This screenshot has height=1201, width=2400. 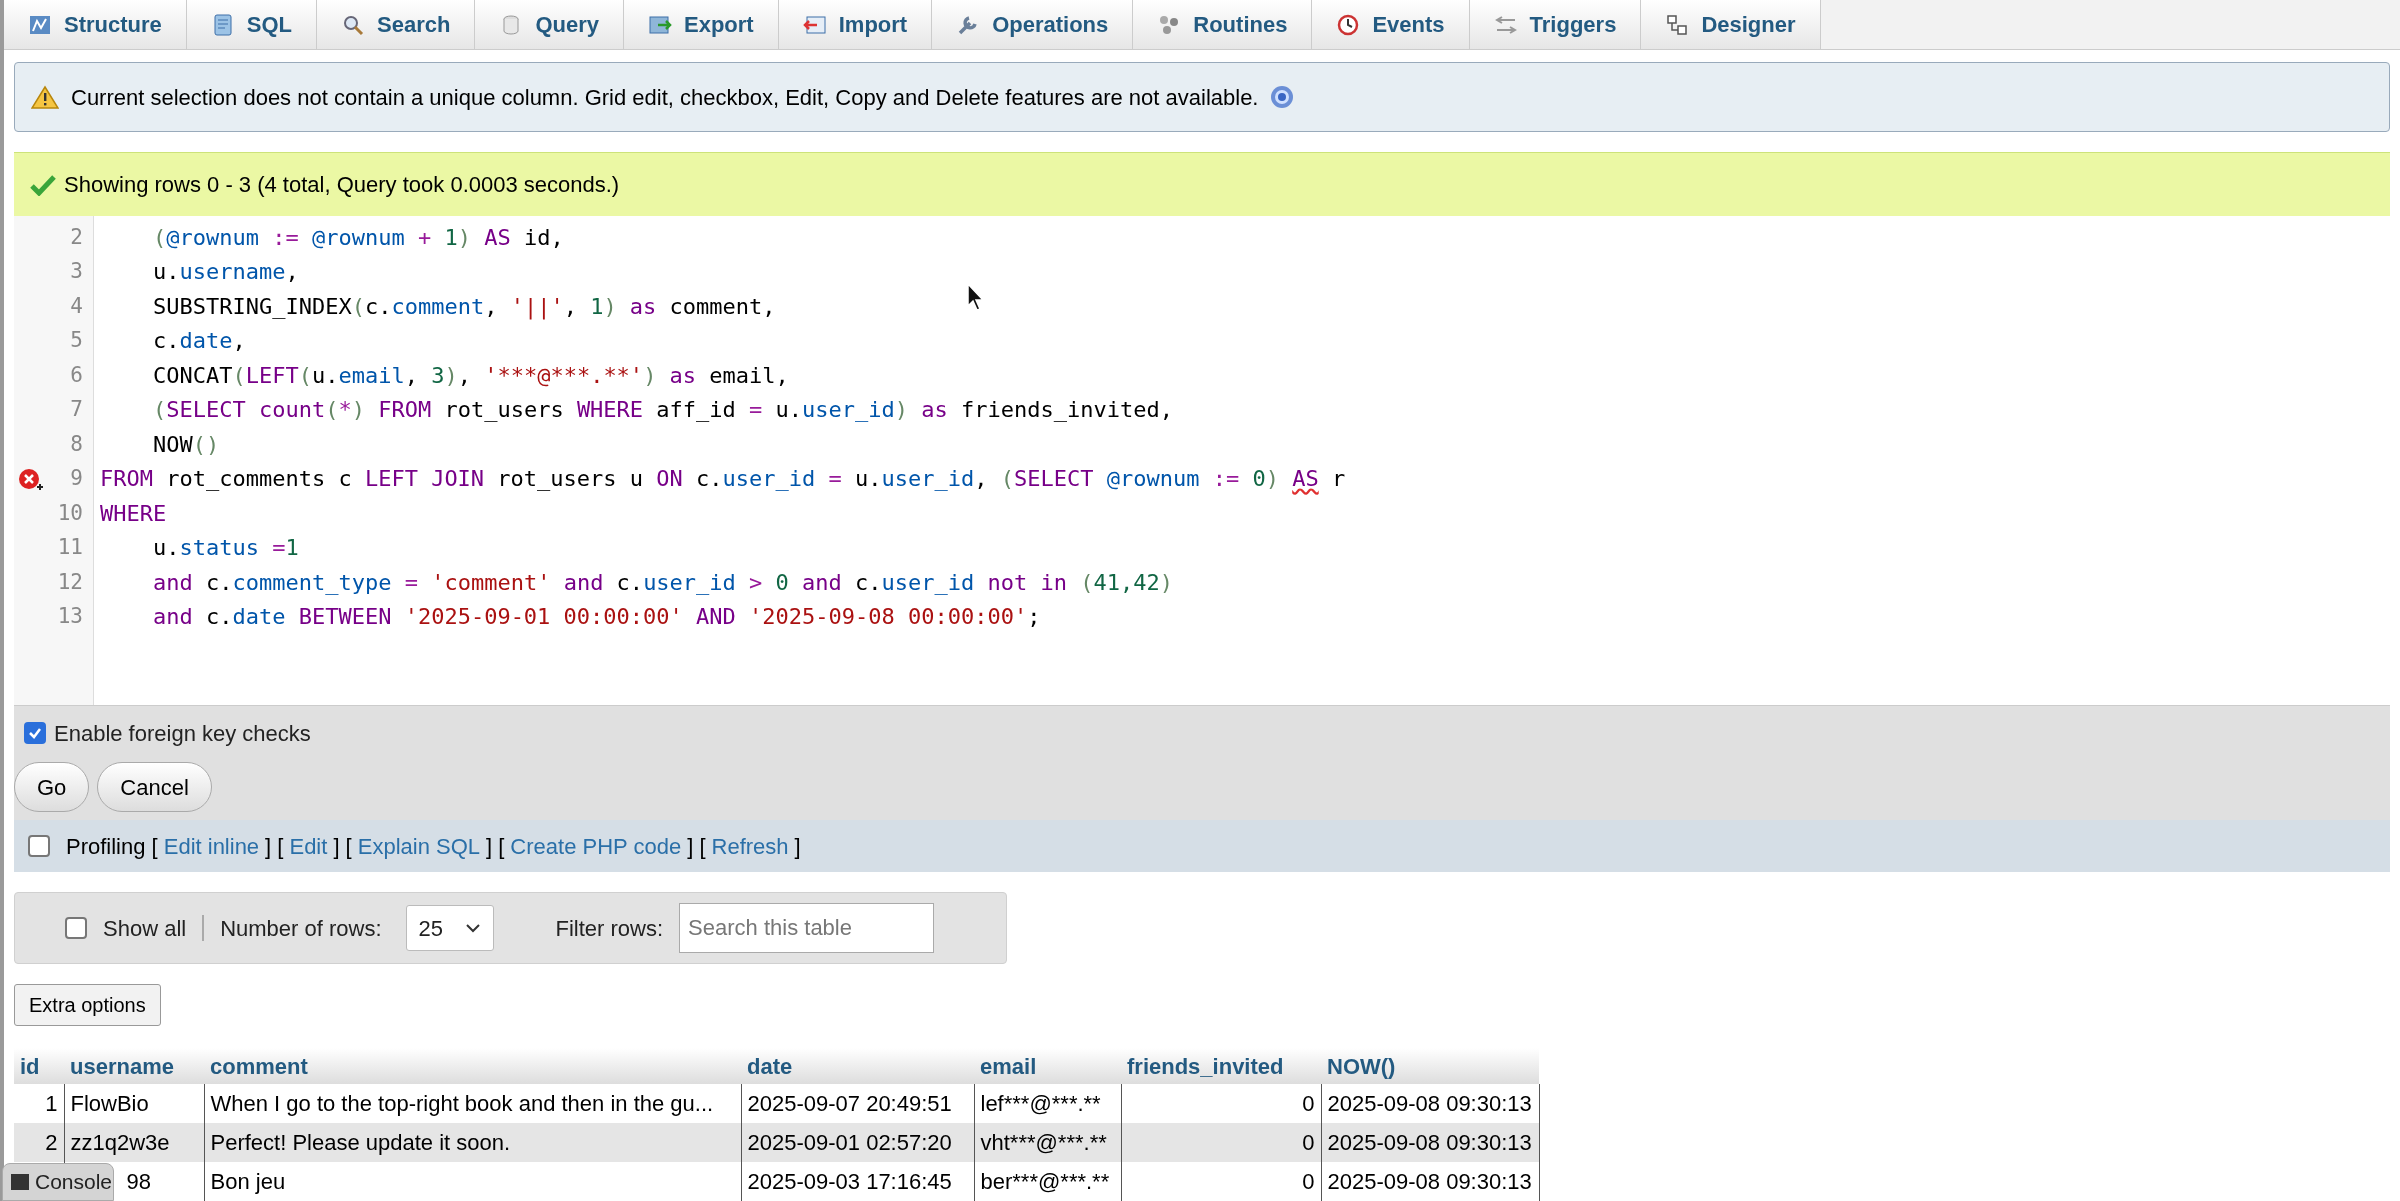 I want to click on line-number: 8, so click(x=76, y=444).